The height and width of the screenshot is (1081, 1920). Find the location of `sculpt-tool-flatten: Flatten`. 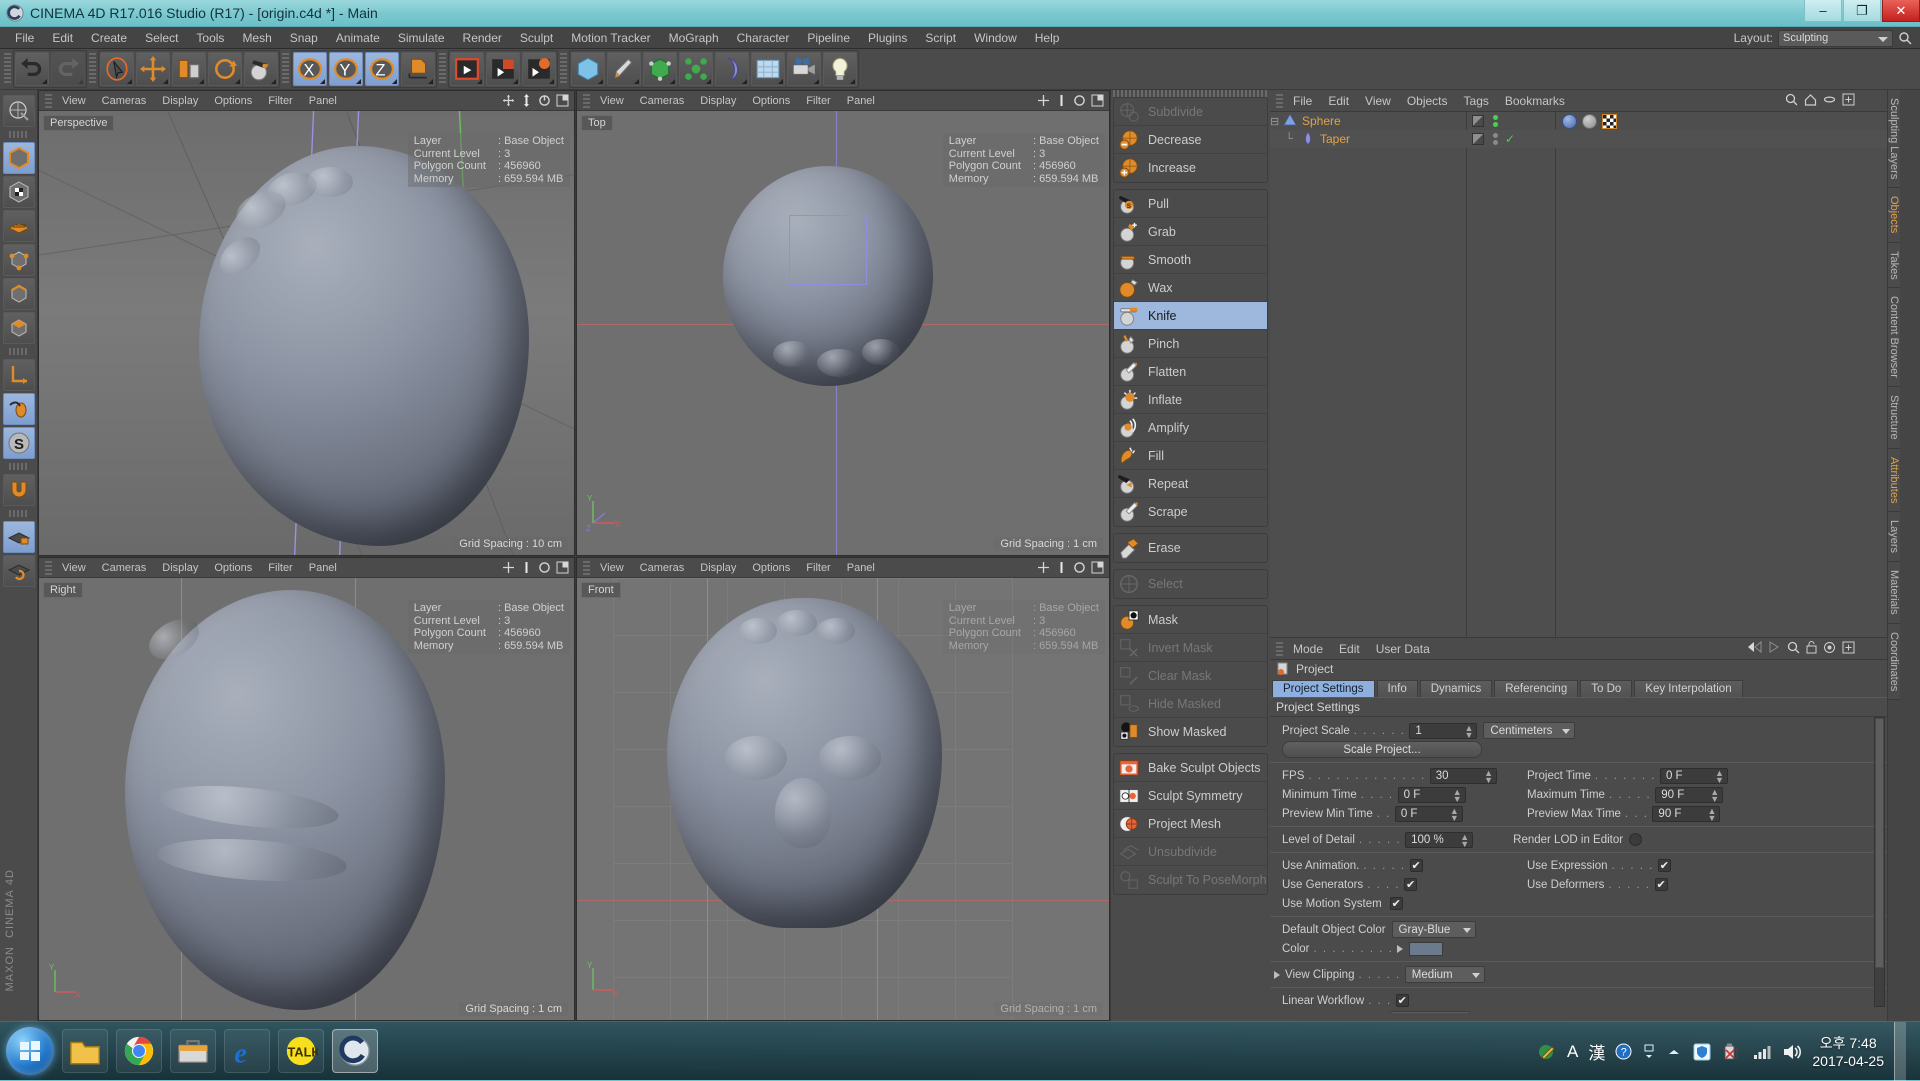

sculpt-tool-flatten: Flatten is located at coordinates (1190, 372).